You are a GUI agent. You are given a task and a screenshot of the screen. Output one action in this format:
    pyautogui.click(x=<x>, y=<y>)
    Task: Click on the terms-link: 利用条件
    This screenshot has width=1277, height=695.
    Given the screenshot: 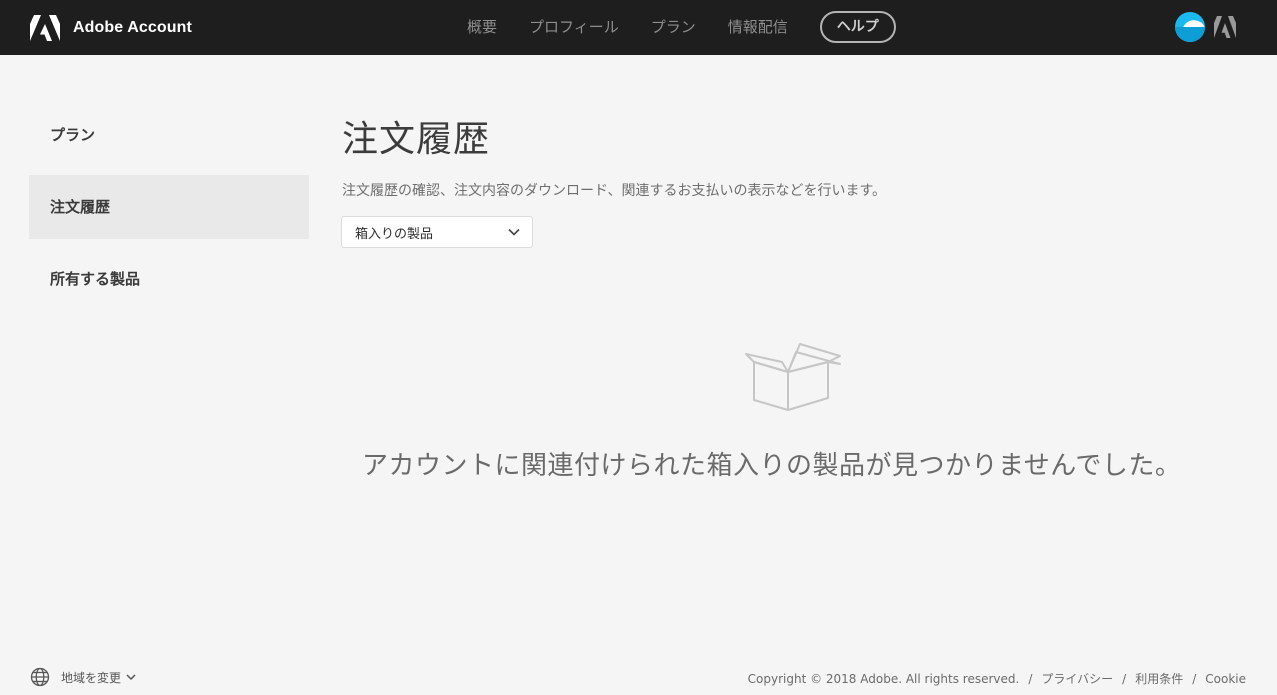 What is the action you would take?
    pyautogui.click(x=1159, y=678)
    